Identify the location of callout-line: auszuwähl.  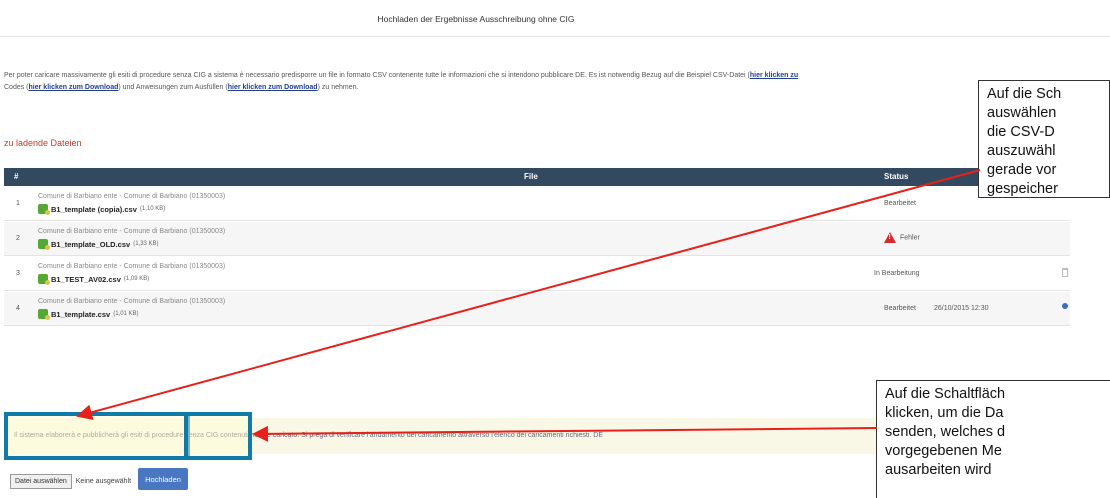
(1021, 151).